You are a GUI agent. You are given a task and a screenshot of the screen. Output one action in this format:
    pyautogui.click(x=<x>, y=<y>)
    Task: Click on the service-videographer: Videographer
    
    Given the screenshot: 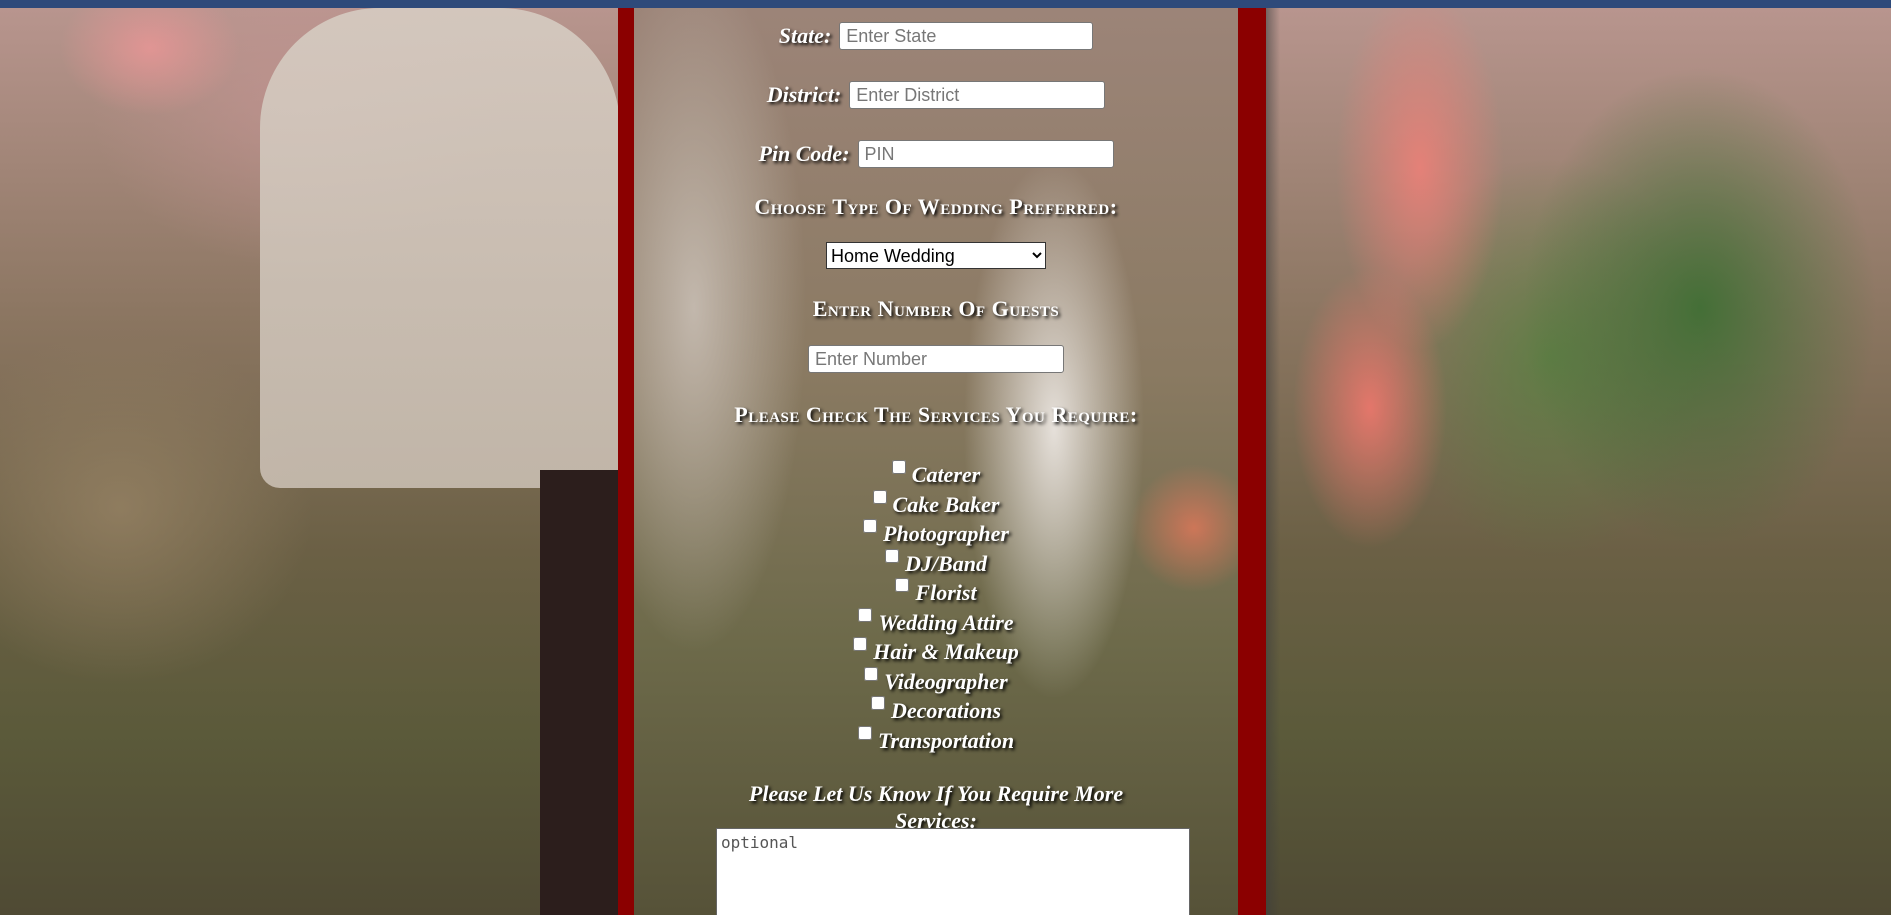 What is the action you would take?
    pyautogui.click(x=936, y=681)
    